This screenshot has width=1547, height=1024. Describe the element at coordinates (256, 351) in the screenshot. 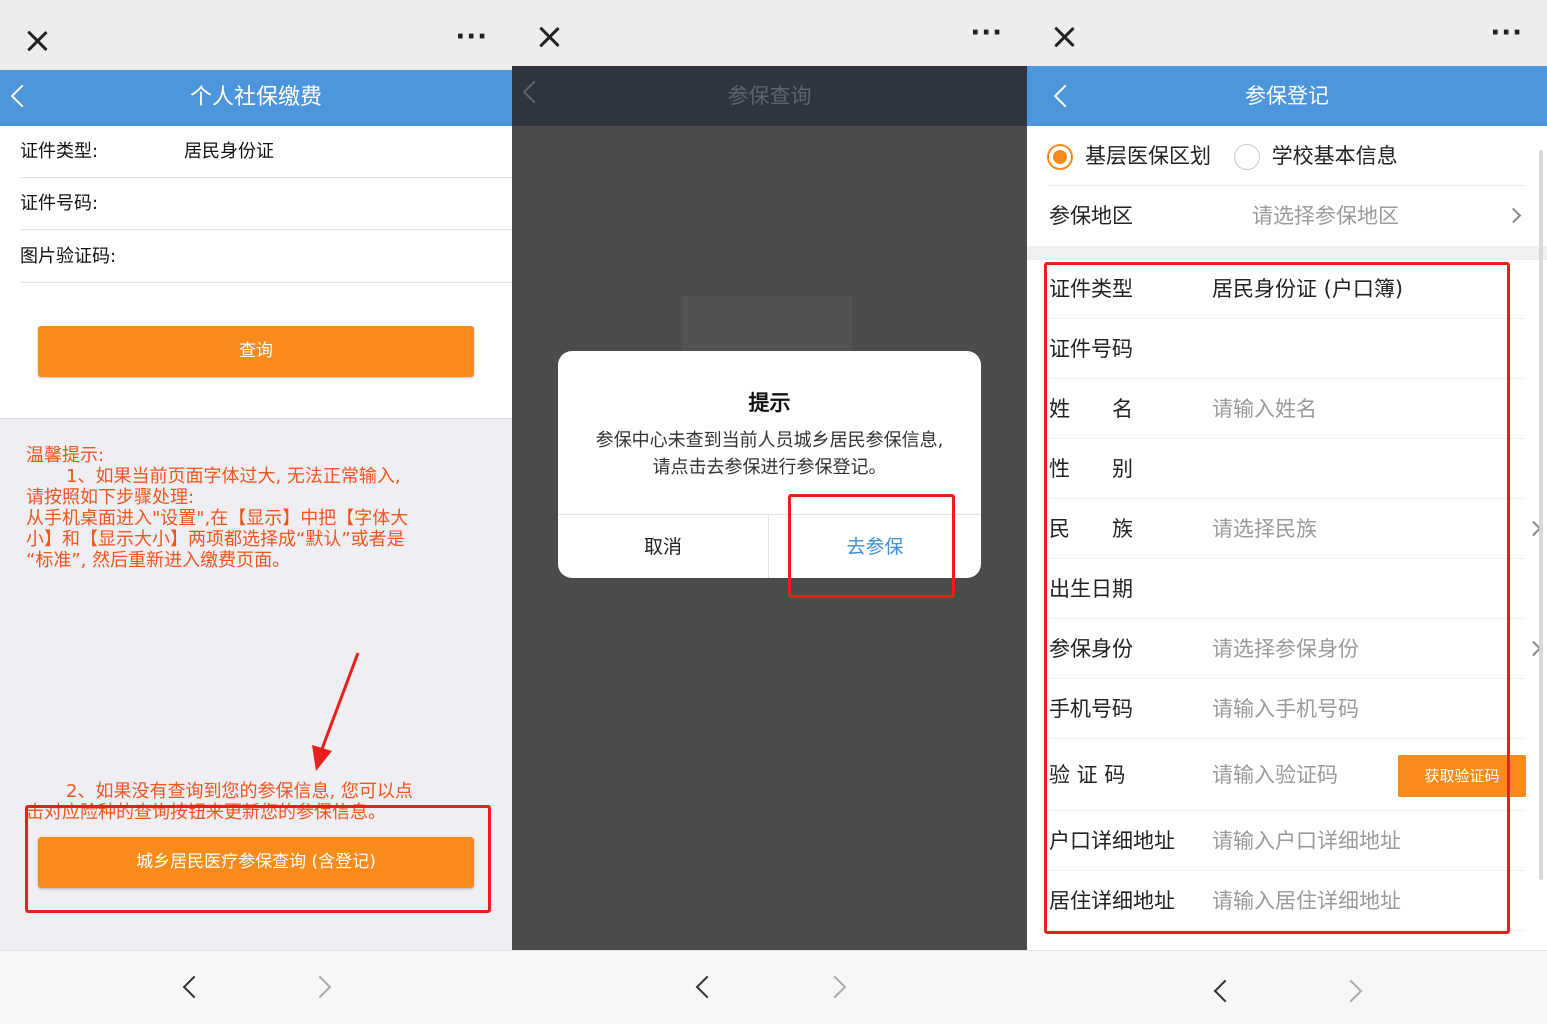

I see `query-button: 查询` at that location.